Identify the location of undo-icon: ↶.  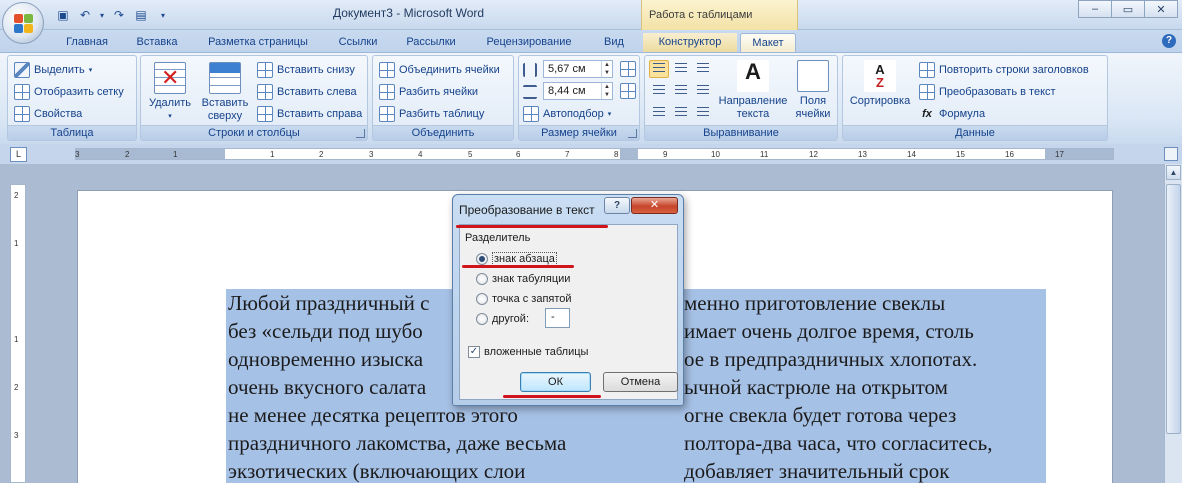
(85, 15).